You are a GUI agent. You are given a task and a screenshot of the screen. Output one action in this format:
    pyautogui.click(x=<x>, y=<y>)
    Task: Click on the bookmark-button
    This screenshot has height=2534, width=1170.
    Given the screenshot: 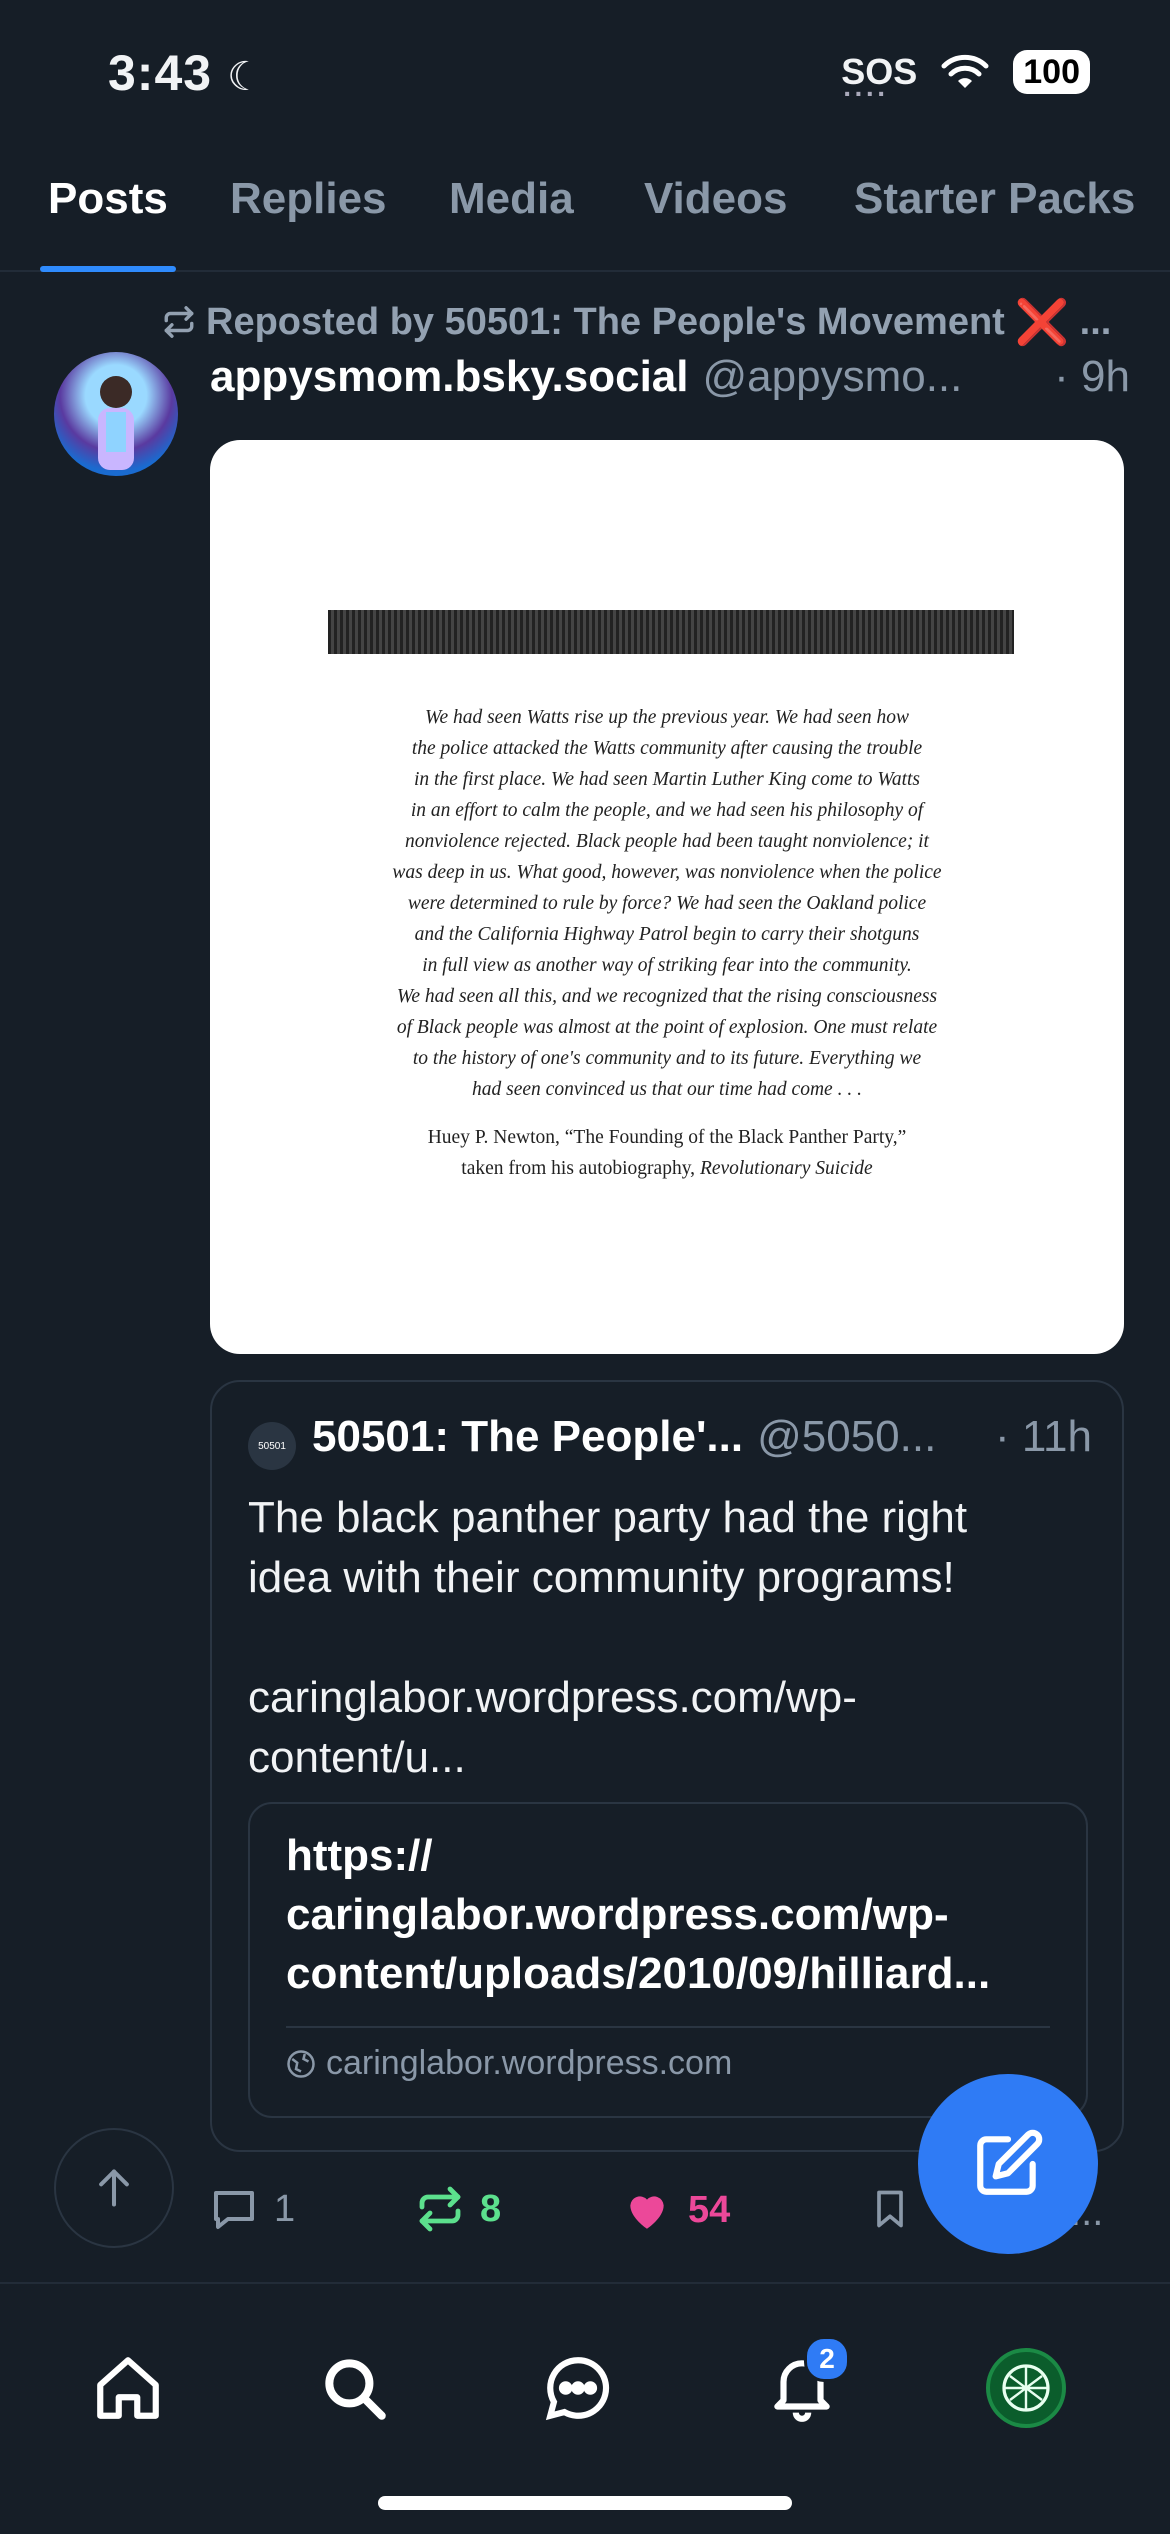 What is the action you would take?
    pyautogui.click(x=890, y=2209)
    